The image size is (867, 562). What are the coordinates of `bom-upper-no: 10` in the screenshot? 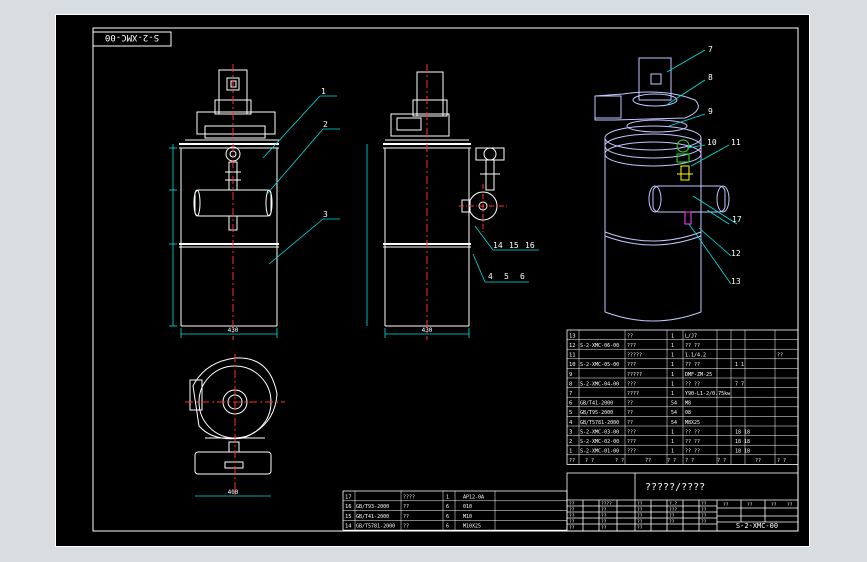 It's located at (572, 365).